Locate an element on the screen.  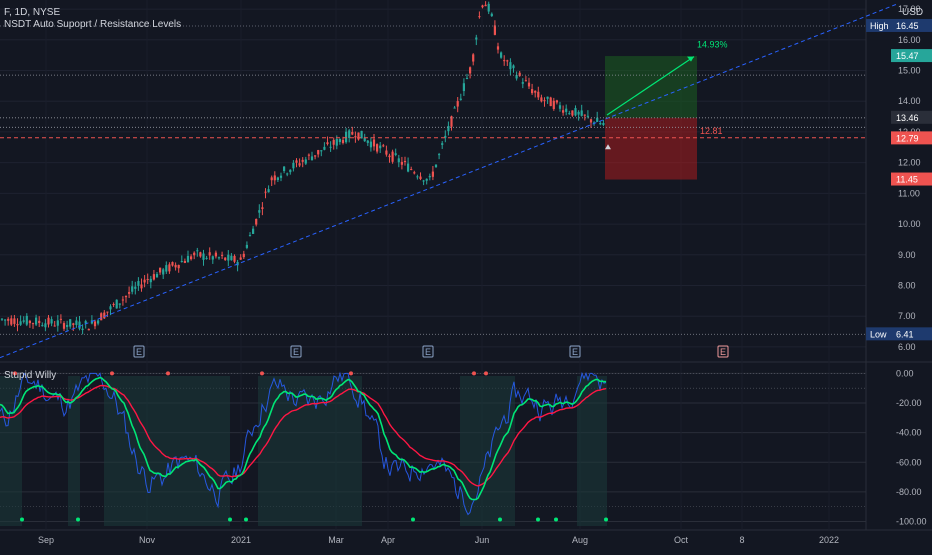
osc-tick-label: 0.00 is located at coordinates (905, 373).